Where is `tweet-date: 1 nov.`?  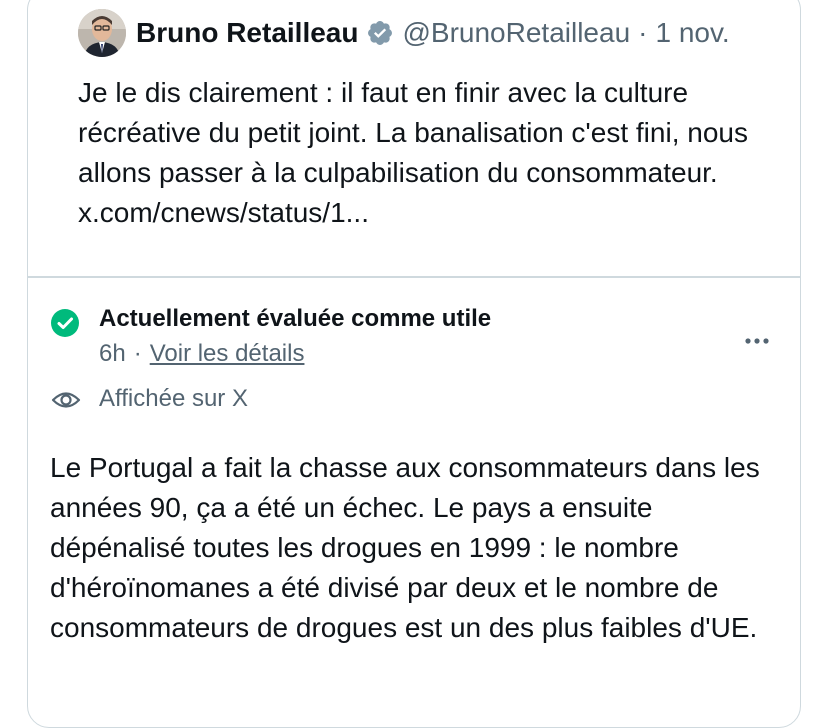 tweet-date: 1 nov. is located at coordinates (692, 33).